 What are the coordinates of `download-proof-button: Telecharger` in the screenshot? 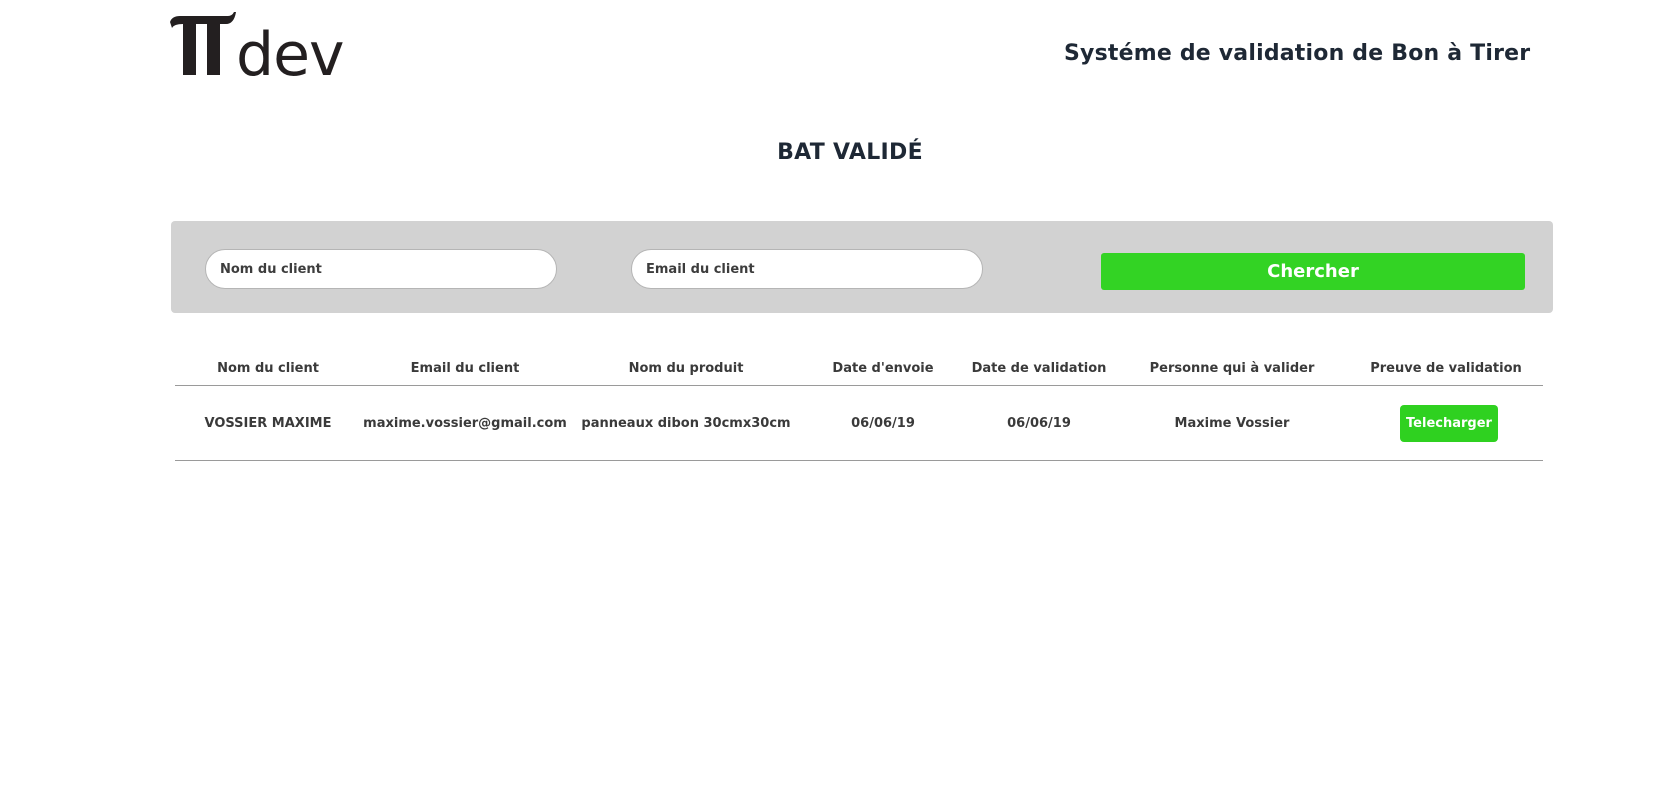 It's located at (1449, 423).